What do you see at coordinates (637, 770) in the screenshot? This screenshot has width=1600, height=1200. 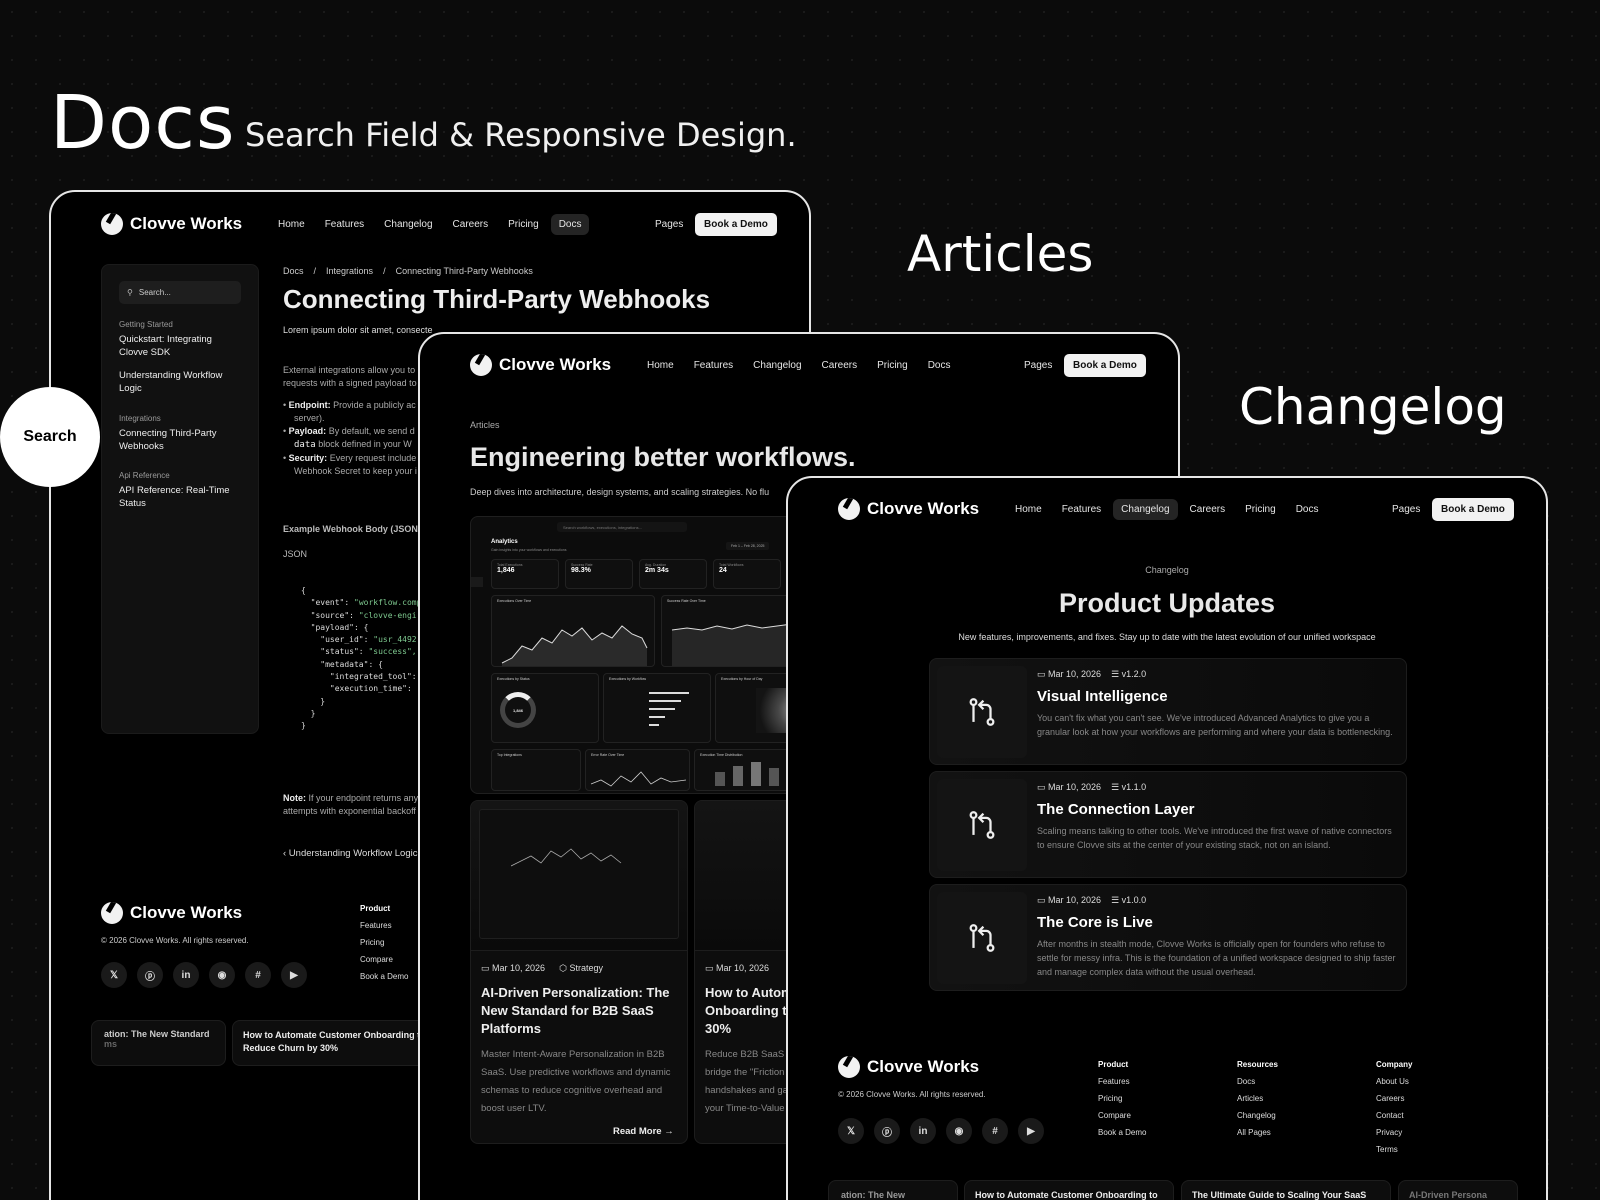 I see `dash-error-rate: Error Rate Over Time` at bounding box center [637, 770].